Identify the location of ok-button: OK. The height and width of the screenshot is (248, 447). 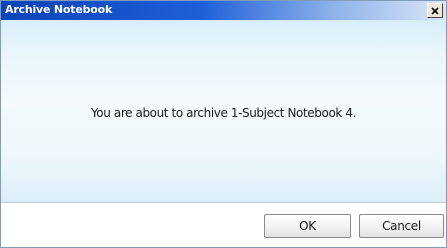
(307, 226).